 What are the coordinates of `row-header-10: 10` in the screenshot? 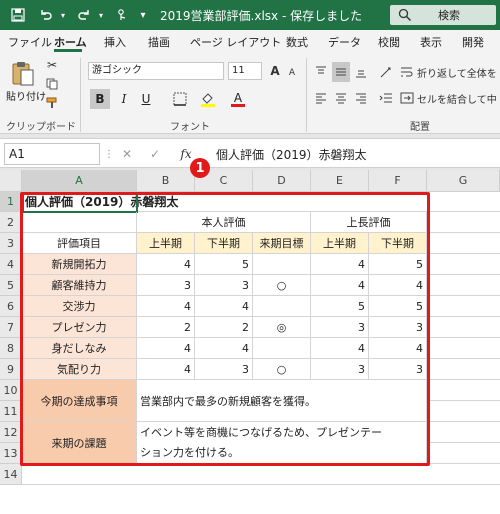 It's located at (11, 390).